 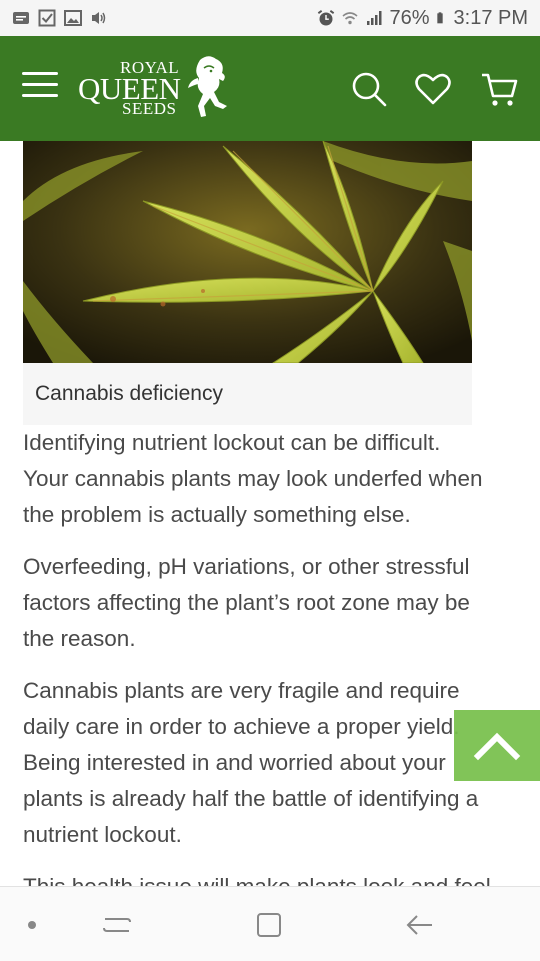 I want to click on system-nav-bar, so click(x=270, y=923).